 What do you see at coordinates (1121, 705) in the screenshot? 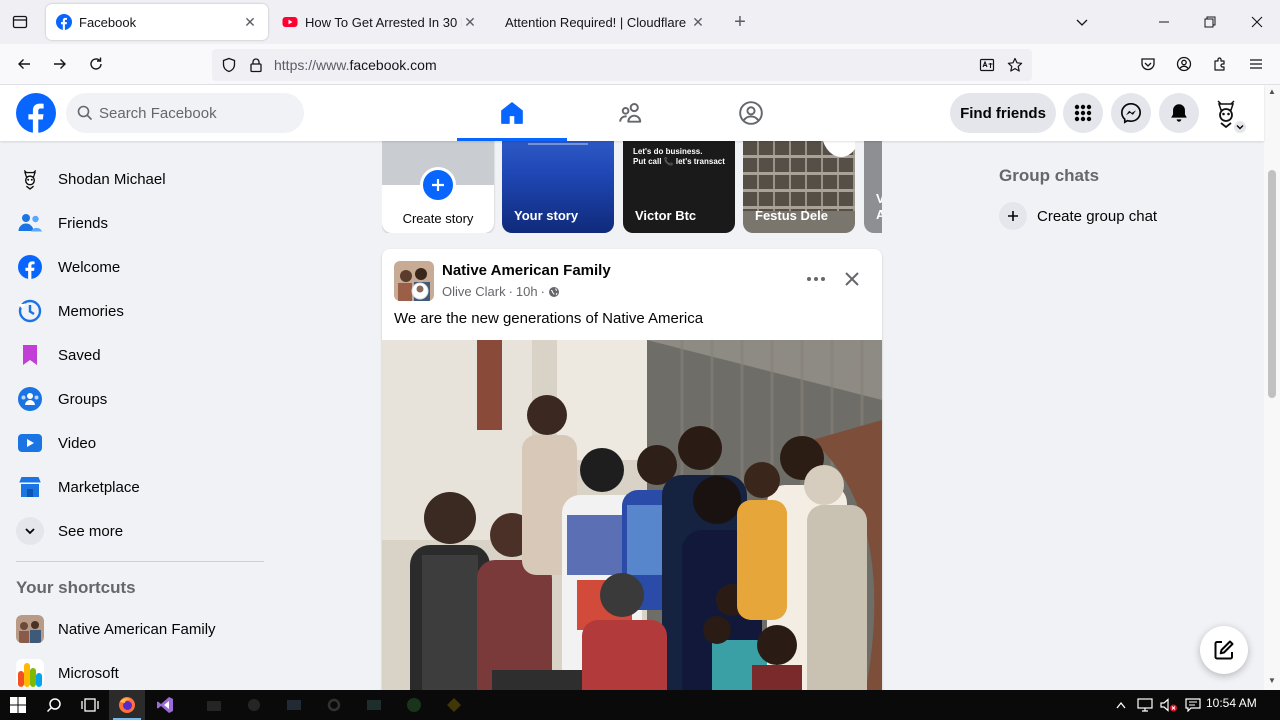
I see `show-hidden-icons-icon` at bounding box center [1121, 705].